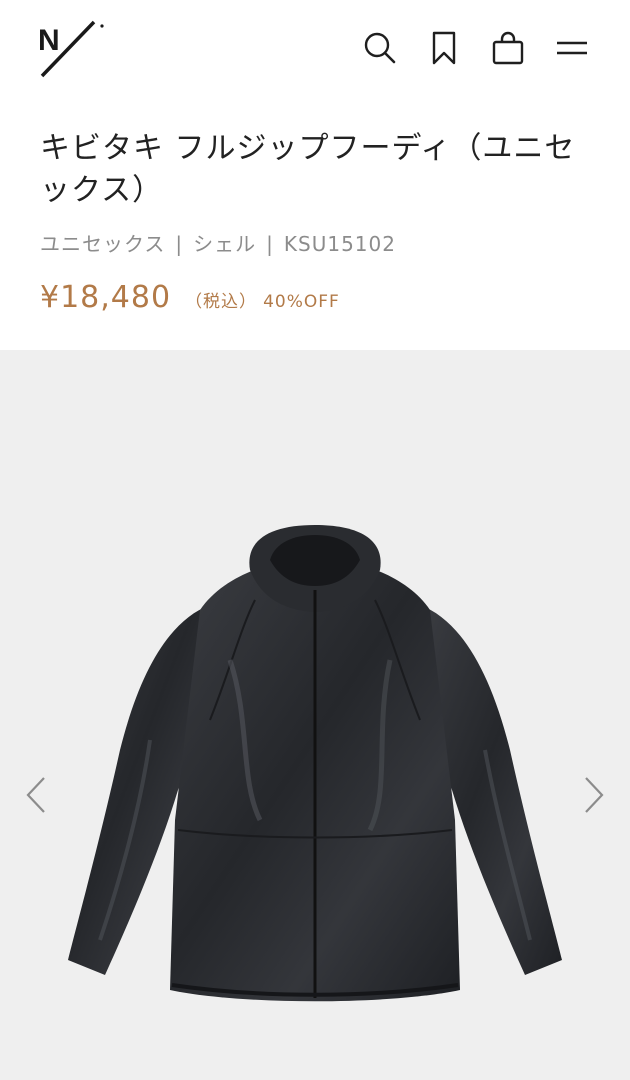  I want to click on price-row: ¥18,480 （税込） 40%OFF, so click(190, 300).